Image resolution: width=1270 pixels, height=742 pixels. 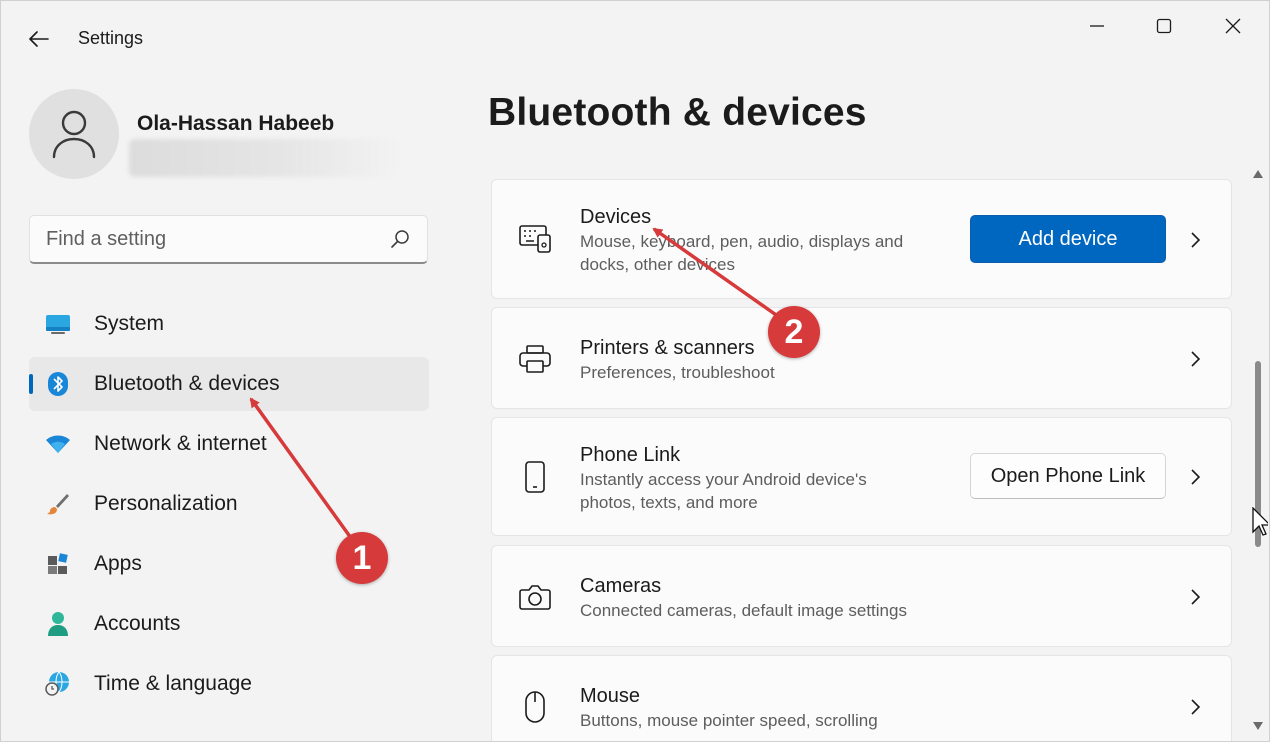 I want to click on apps-icon, so click(x=58, y=564).